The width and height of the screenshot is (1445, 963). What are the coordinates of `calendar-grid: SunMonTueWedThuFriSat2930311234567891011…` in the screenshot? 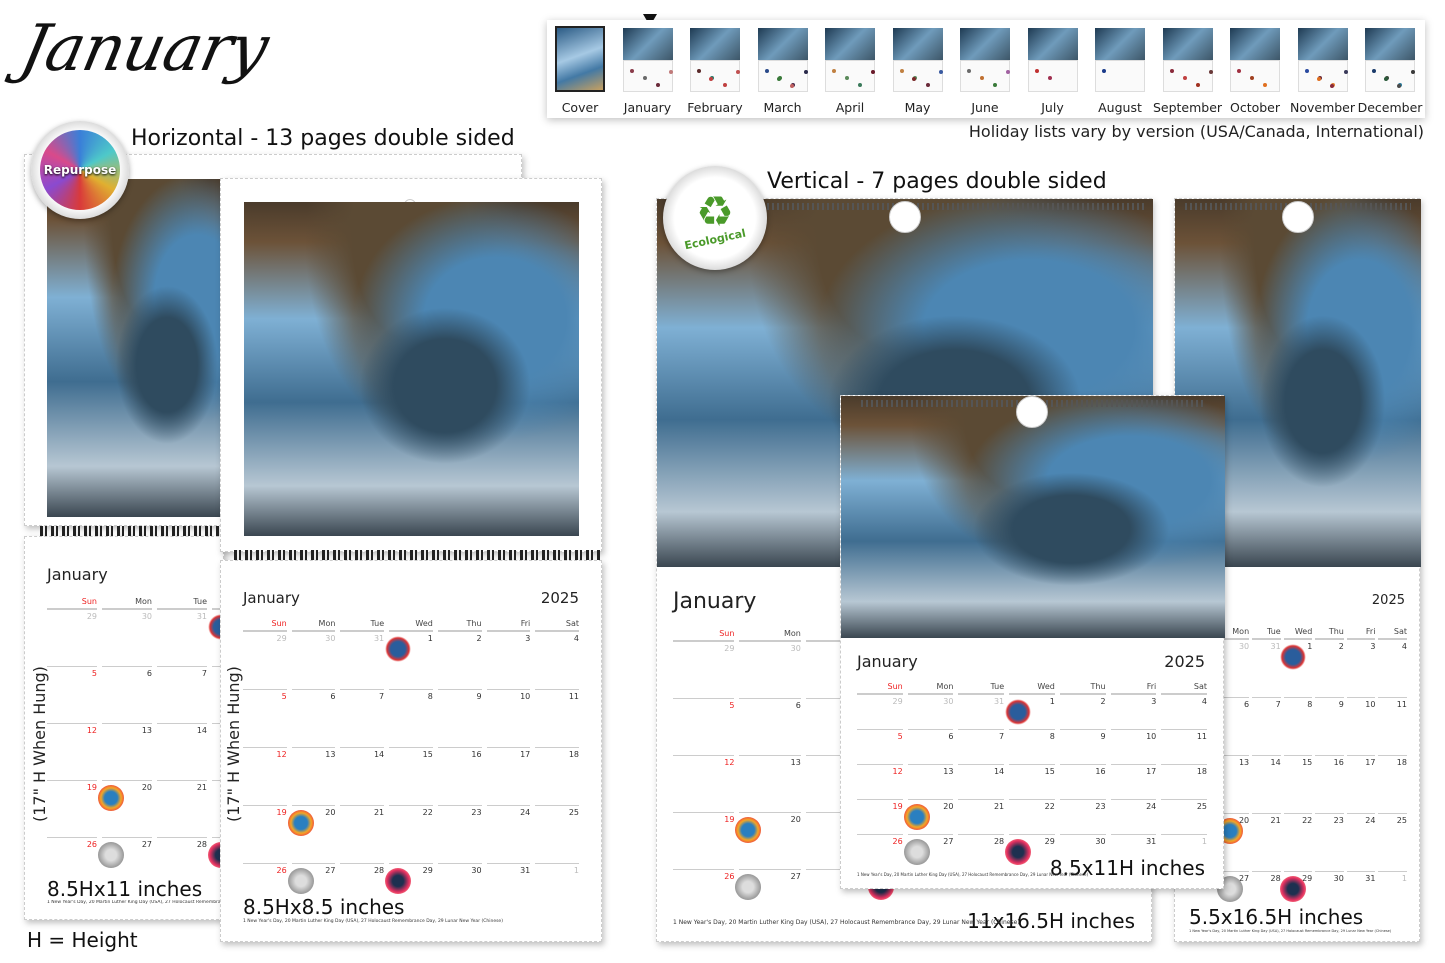 It's located at (411, 770).